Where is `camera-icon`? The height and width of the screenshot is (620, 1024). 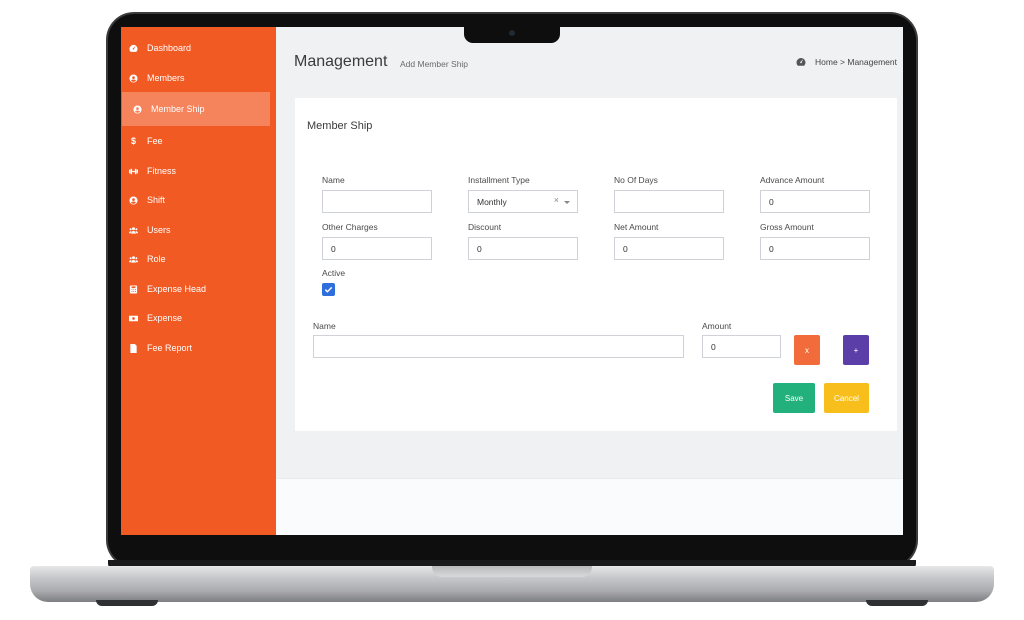 camera-icon is located at coordinates (512, 33).